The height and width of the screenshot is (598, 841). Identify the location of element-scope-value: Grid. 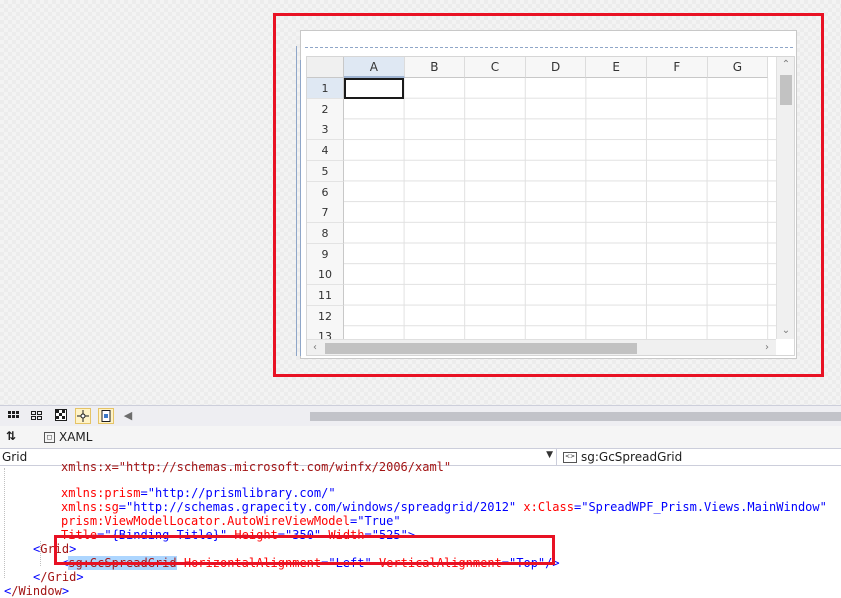
(15, 457).